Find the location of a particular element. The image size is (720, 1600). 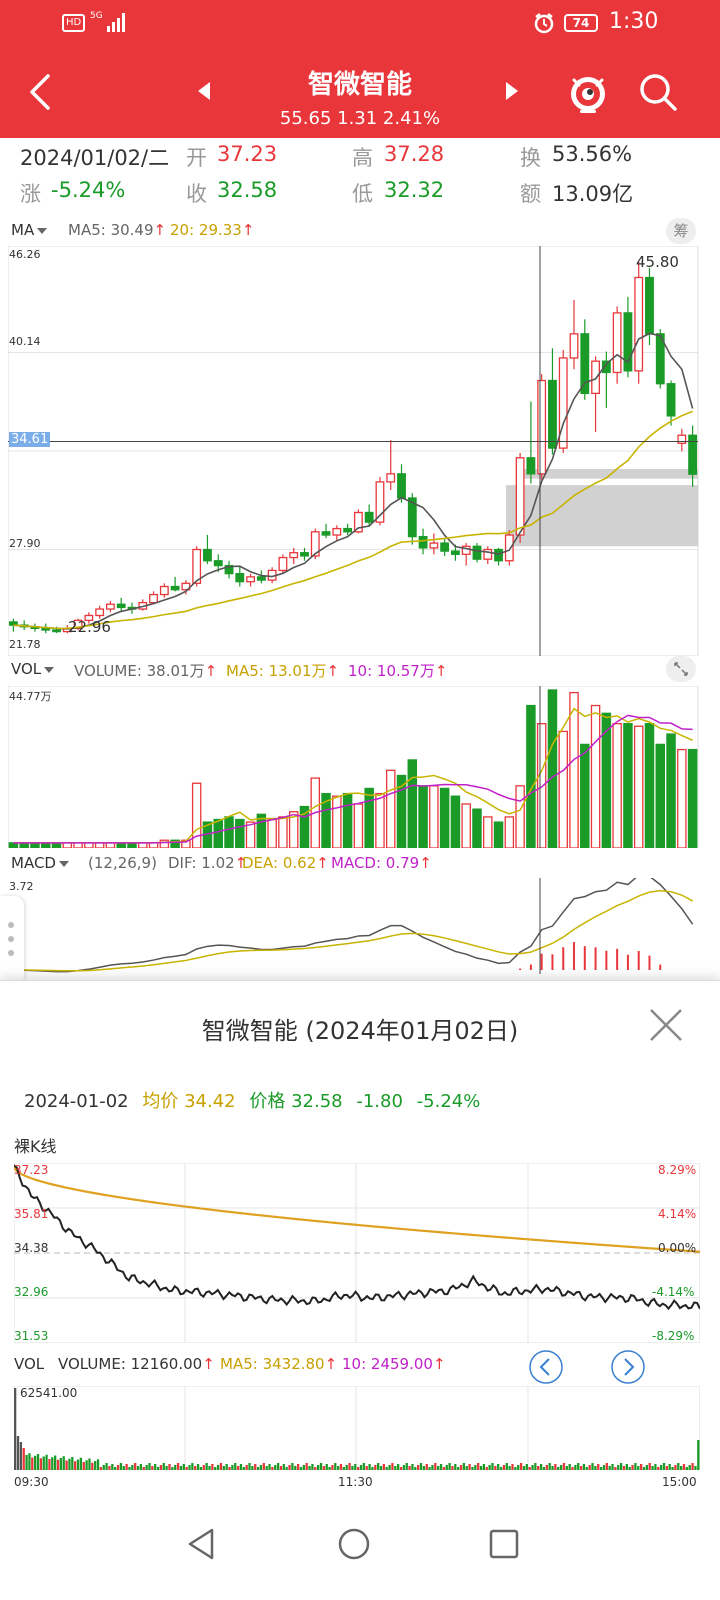

bare-kline-label: 裸K线 is located at coordinates (35, 1145).